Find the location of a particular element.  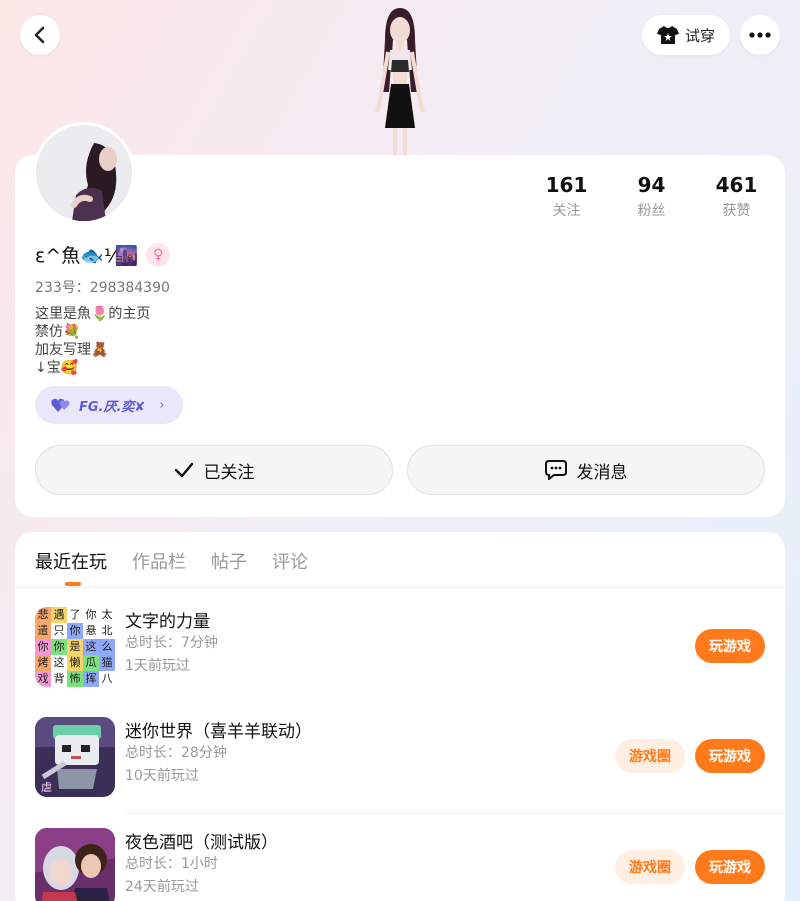

female-gender-icon: ♀ is located at coordinates (158, 254).